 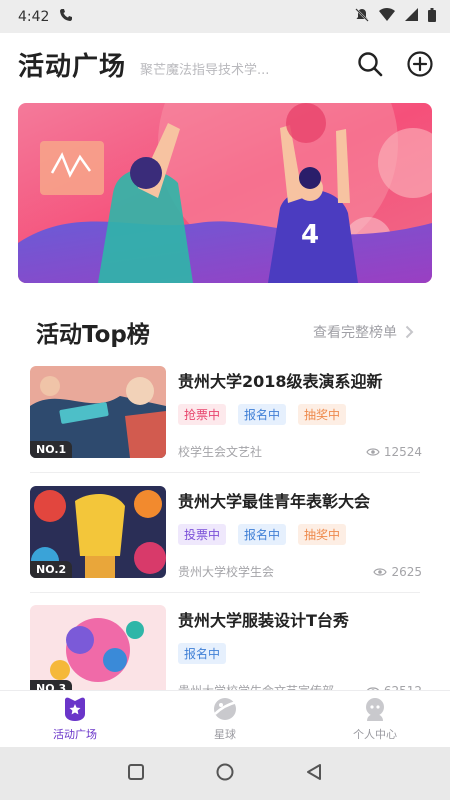 I want to click on event-image, so click(x=98, y=647).